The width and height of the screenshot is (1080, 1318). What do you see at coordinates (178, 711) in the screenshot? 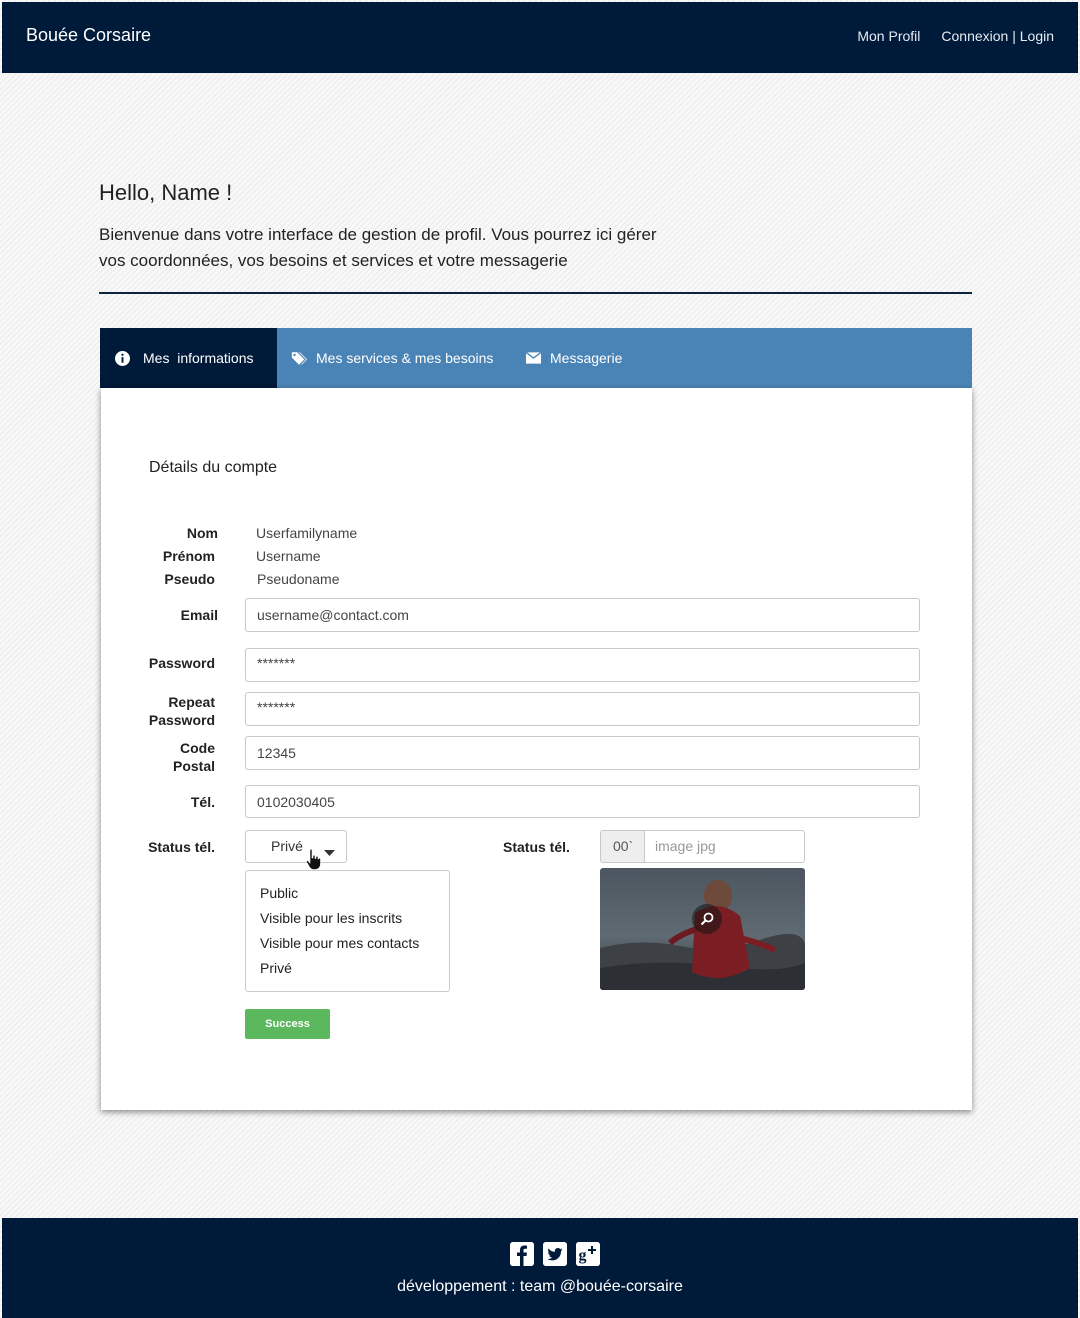
I see `label-repeat-password: Repeat Password` at bounding box center [178, 711].